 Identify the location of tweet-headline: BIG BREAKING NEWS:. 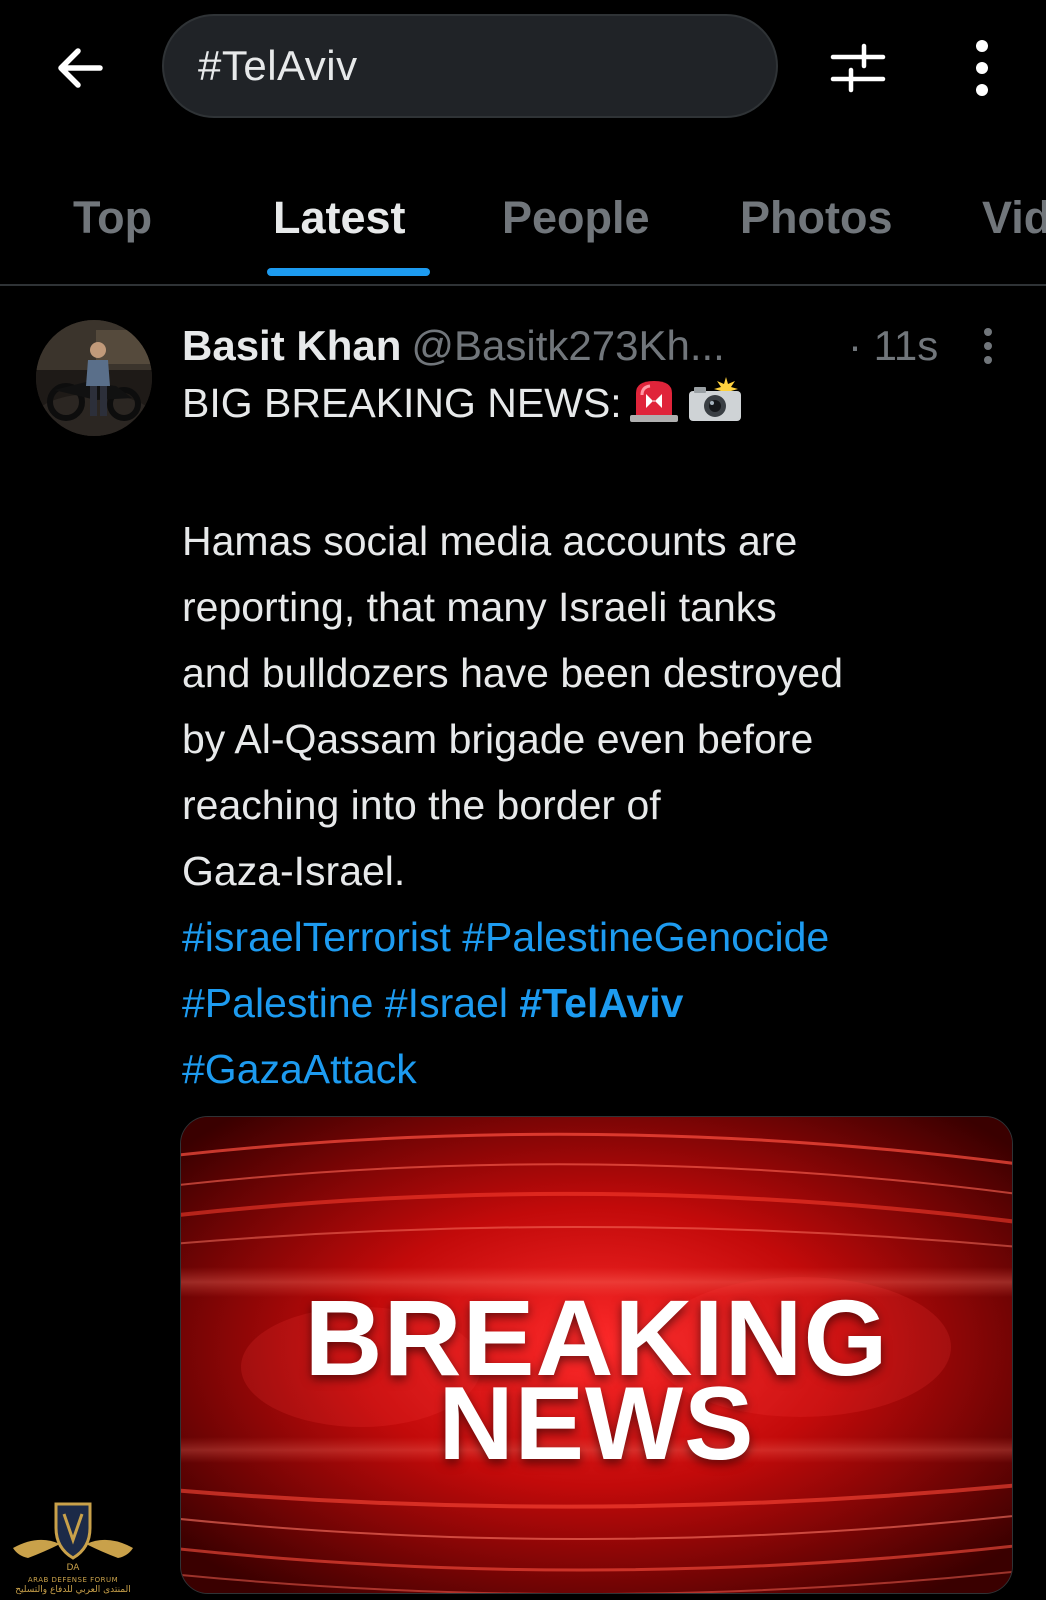
(402, 403).